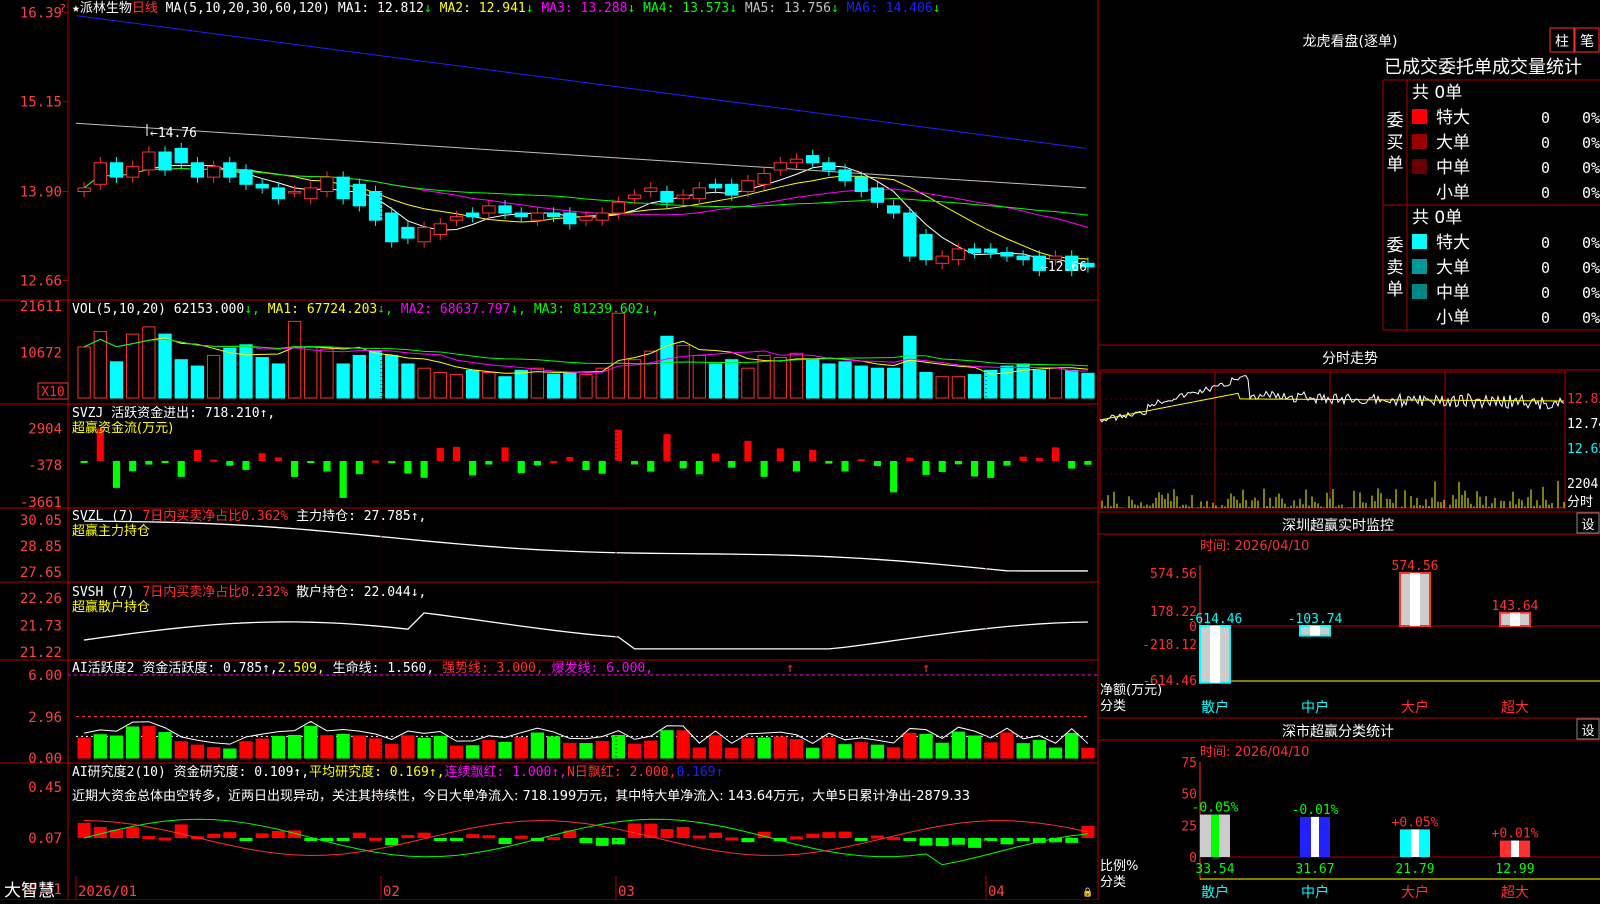 The image size is (1600, 904). I want to click on price-tick: 15.15, so click(41, 103).